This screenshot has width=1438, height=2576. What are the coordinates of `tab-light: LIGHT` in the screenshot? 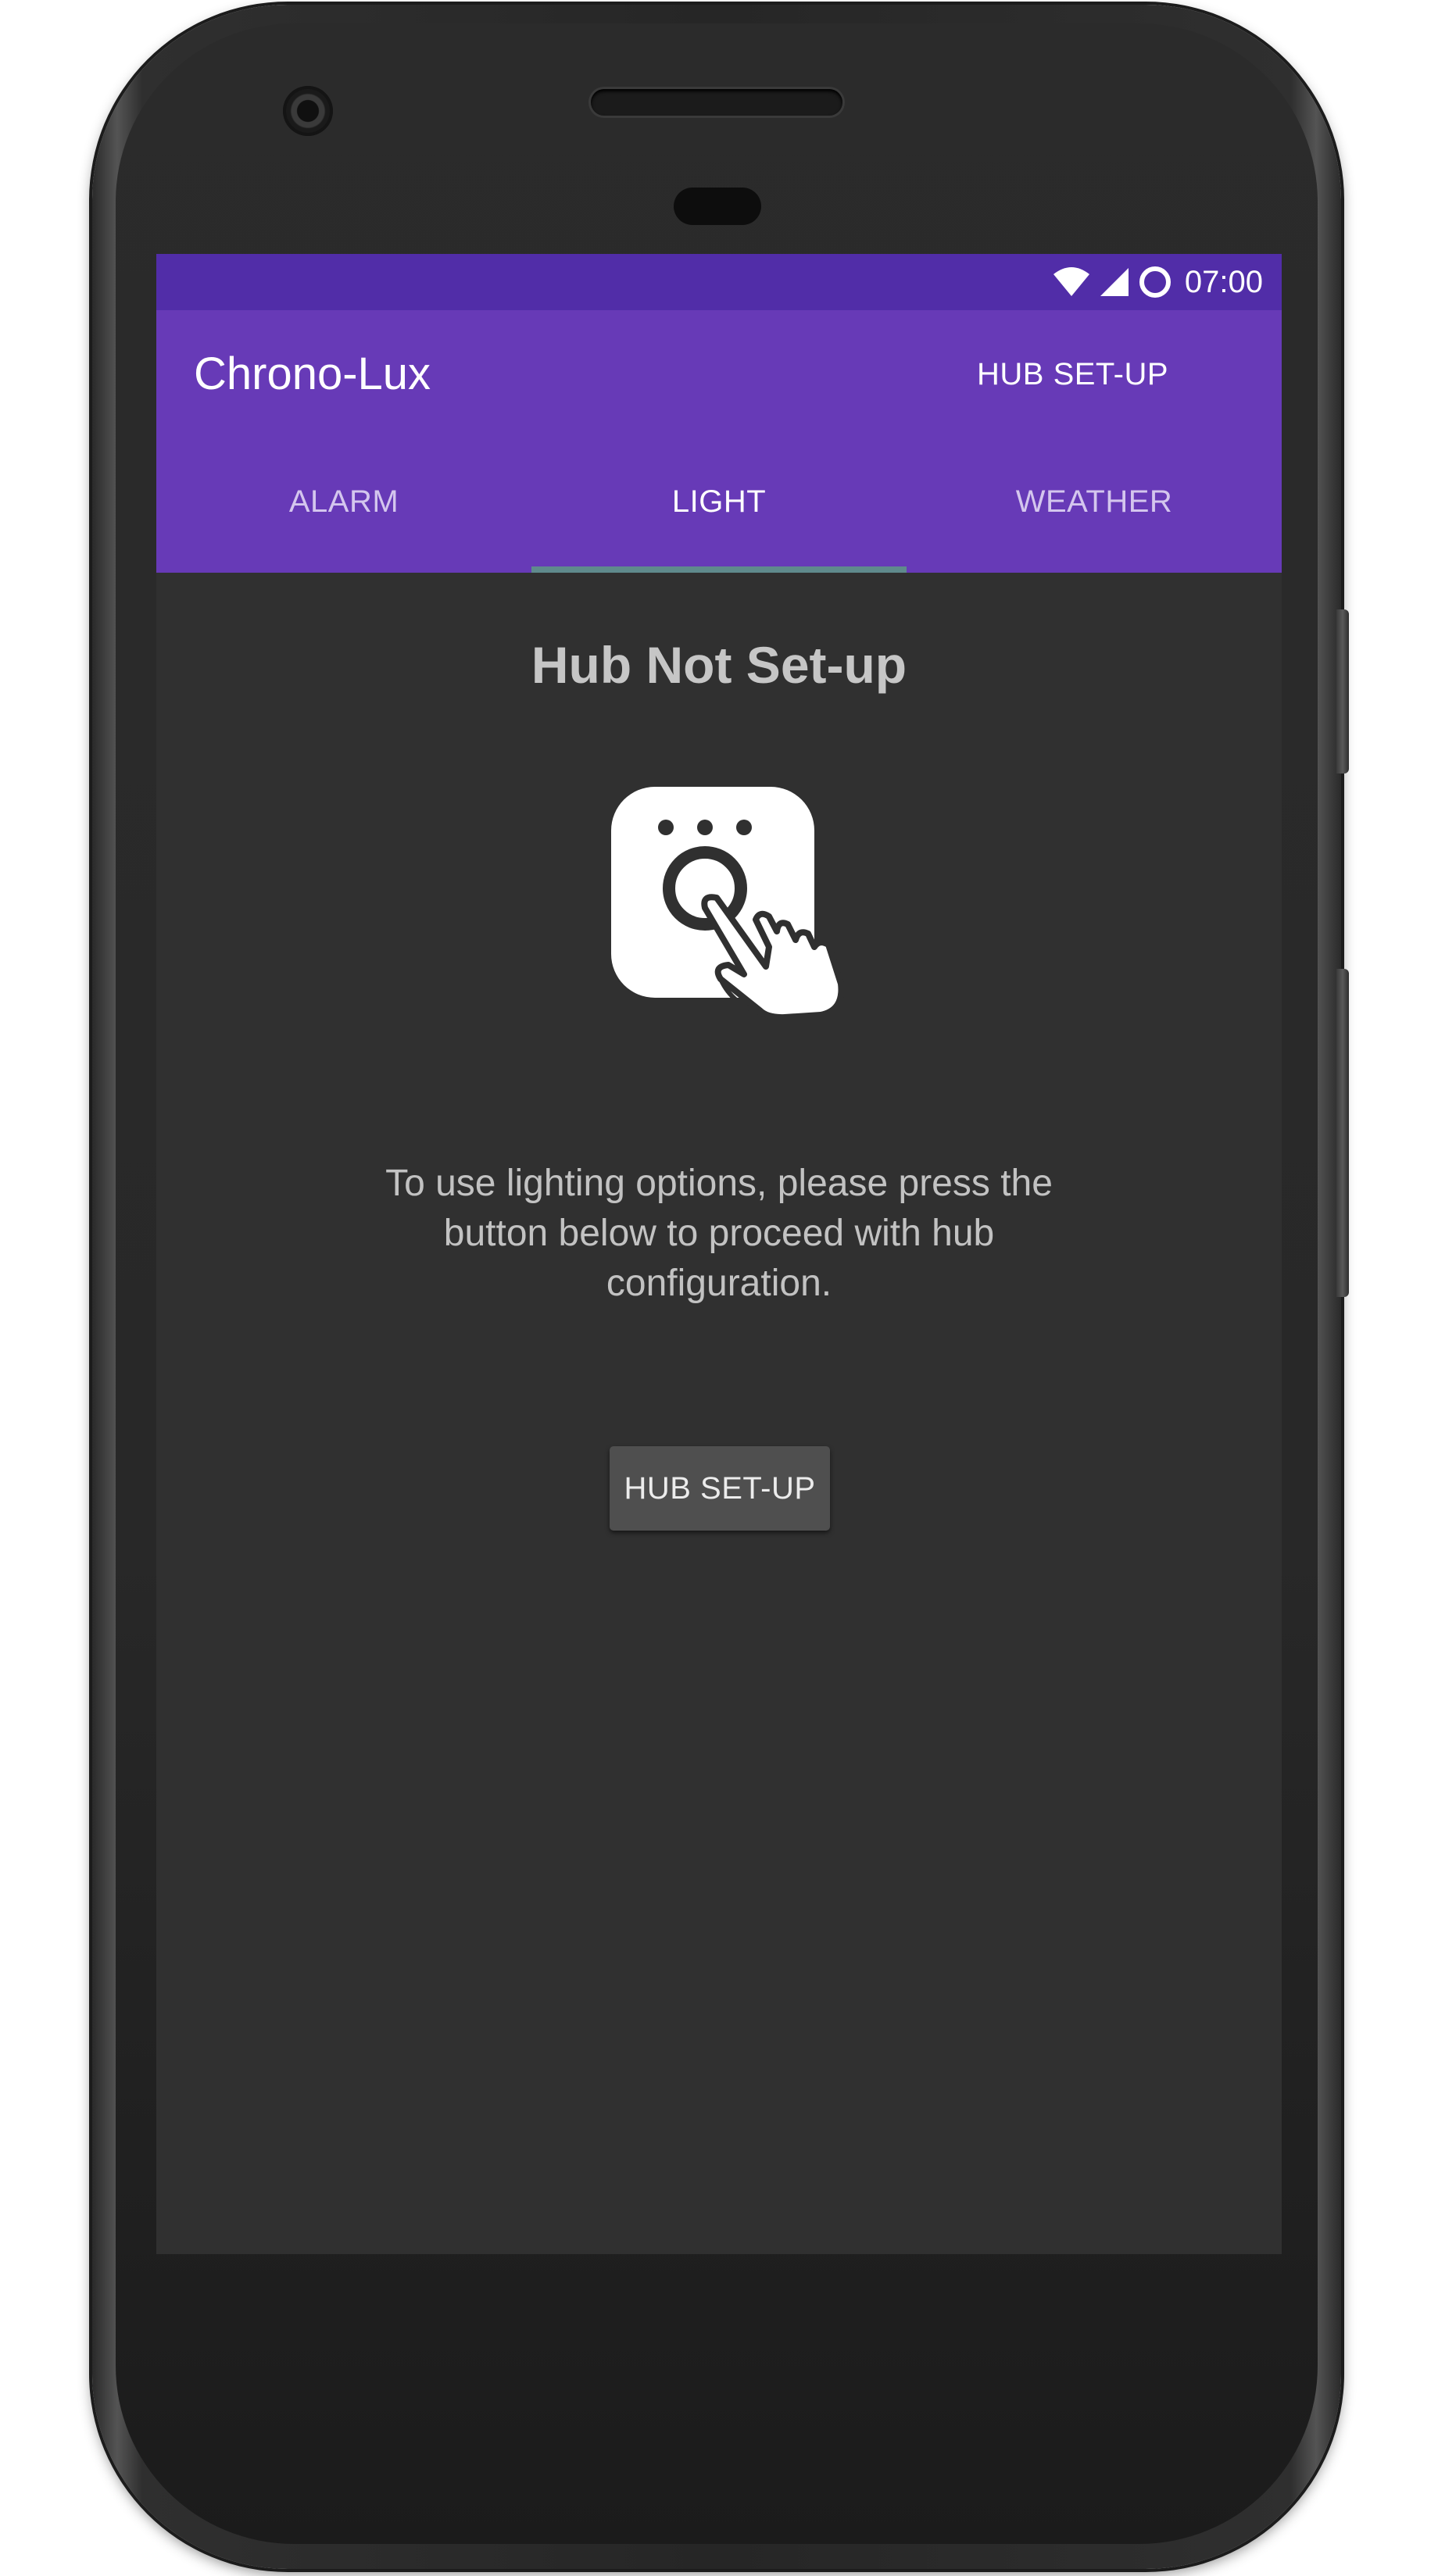 It's located at (719, 509).